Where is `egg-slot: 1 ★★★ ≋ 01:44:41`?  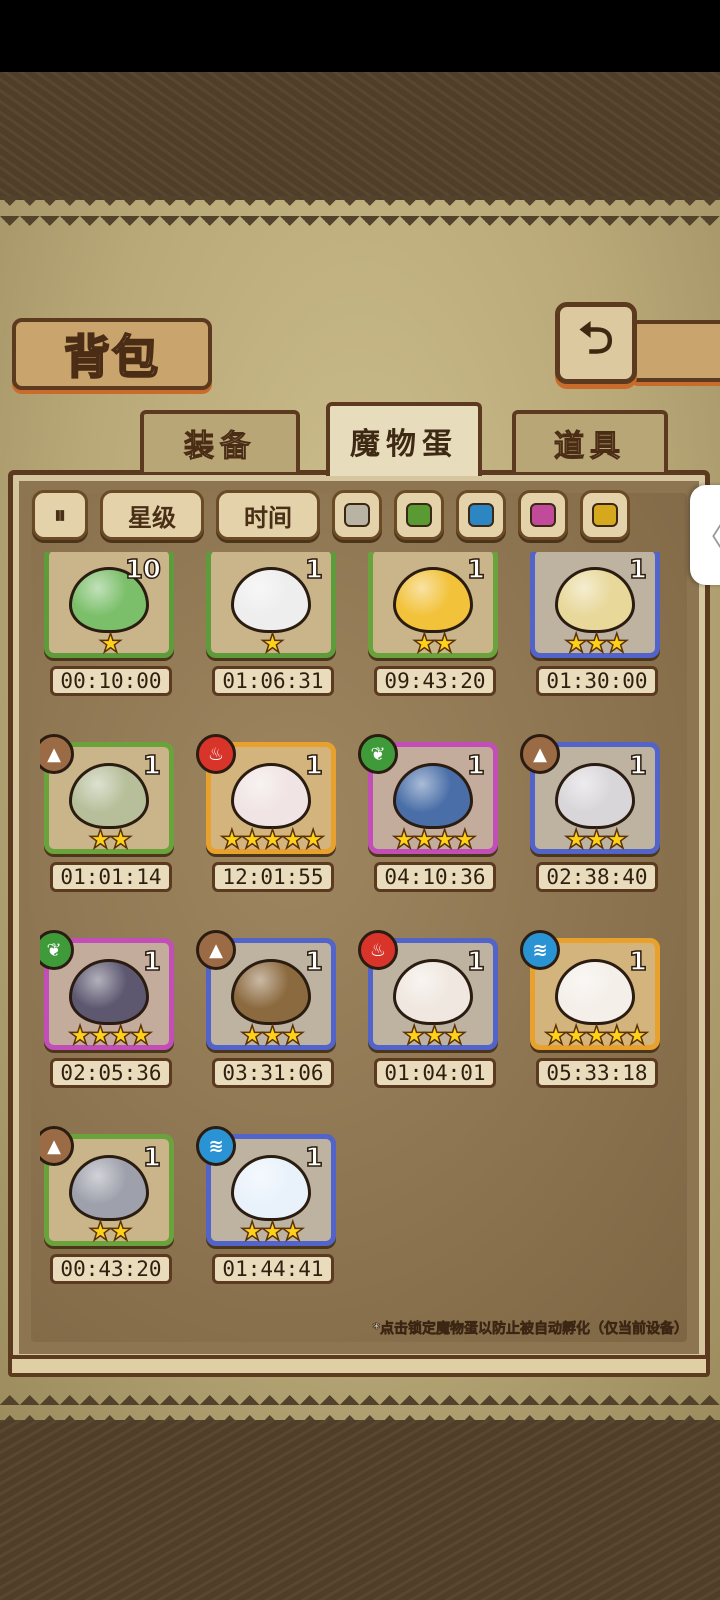 egg-slot: 1 ★★★ ≋ 01:44:41 is located at coordinates (267, 1205).